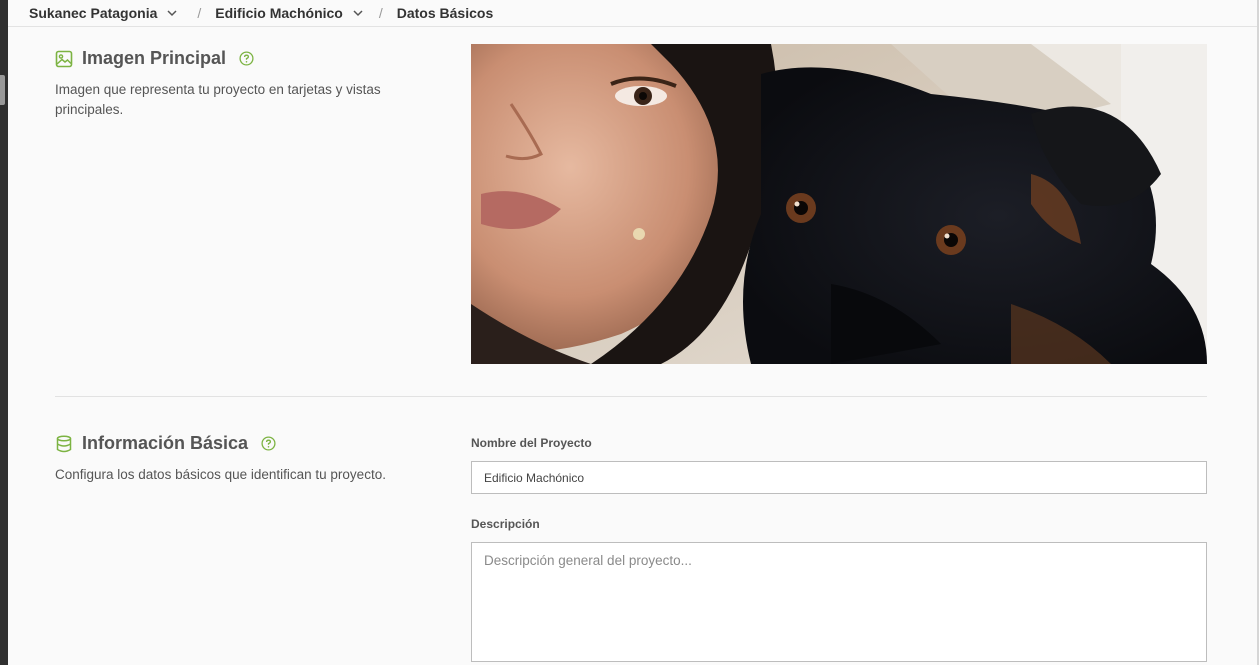 This screenshot has width=1259, height=665. I want to click on basic-info-section-title: Información Básica, so click(165, 443).